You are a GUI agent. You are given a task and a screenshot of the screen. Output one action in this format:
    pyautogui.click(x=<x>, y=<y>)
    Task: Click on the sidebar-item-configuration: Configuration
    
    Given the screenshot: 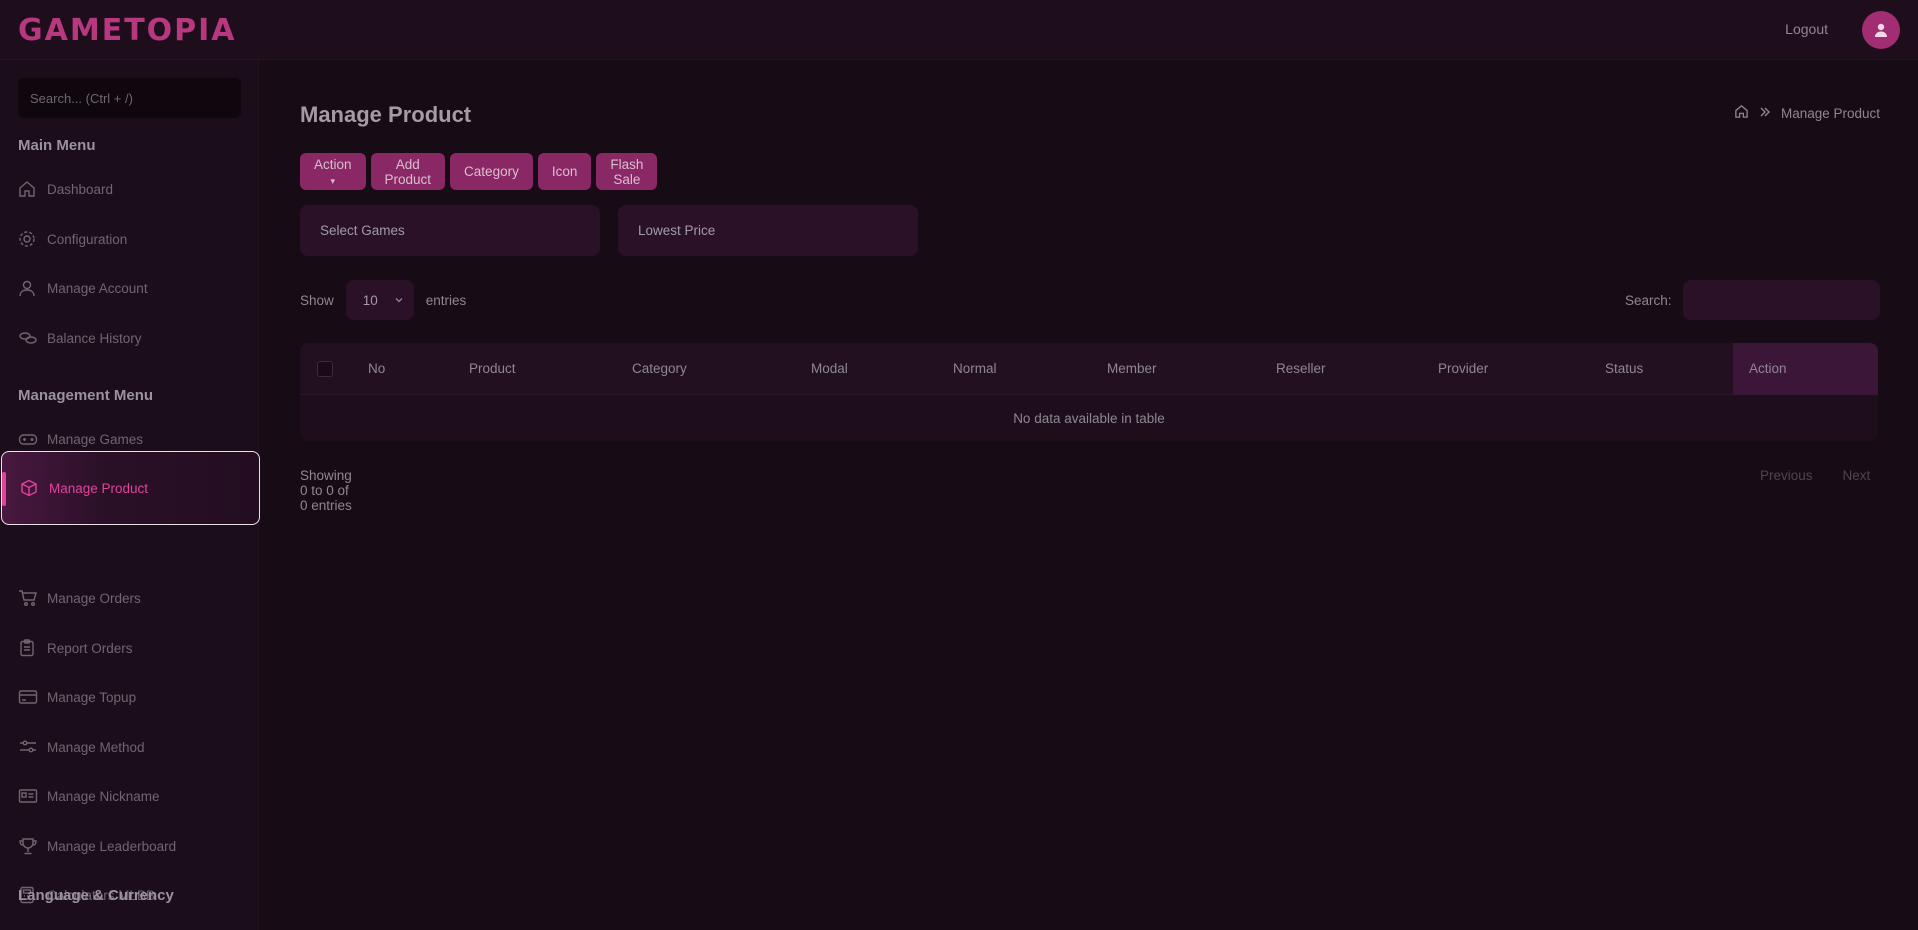 What is the action you would take?
    pyautogui.click(x=129, y=239)
    